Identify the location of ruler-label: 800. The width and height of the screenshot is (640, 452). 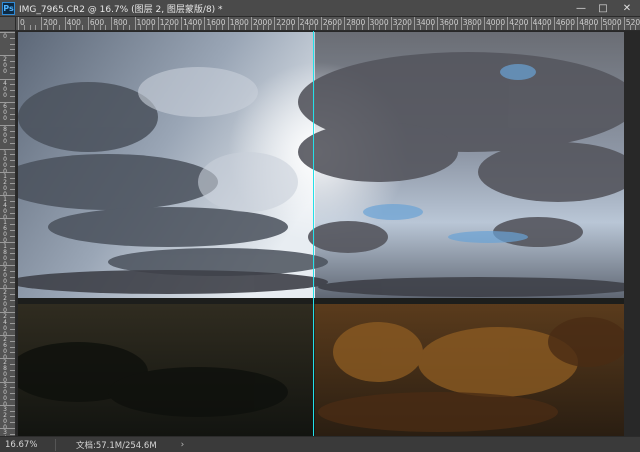
(120, 22).